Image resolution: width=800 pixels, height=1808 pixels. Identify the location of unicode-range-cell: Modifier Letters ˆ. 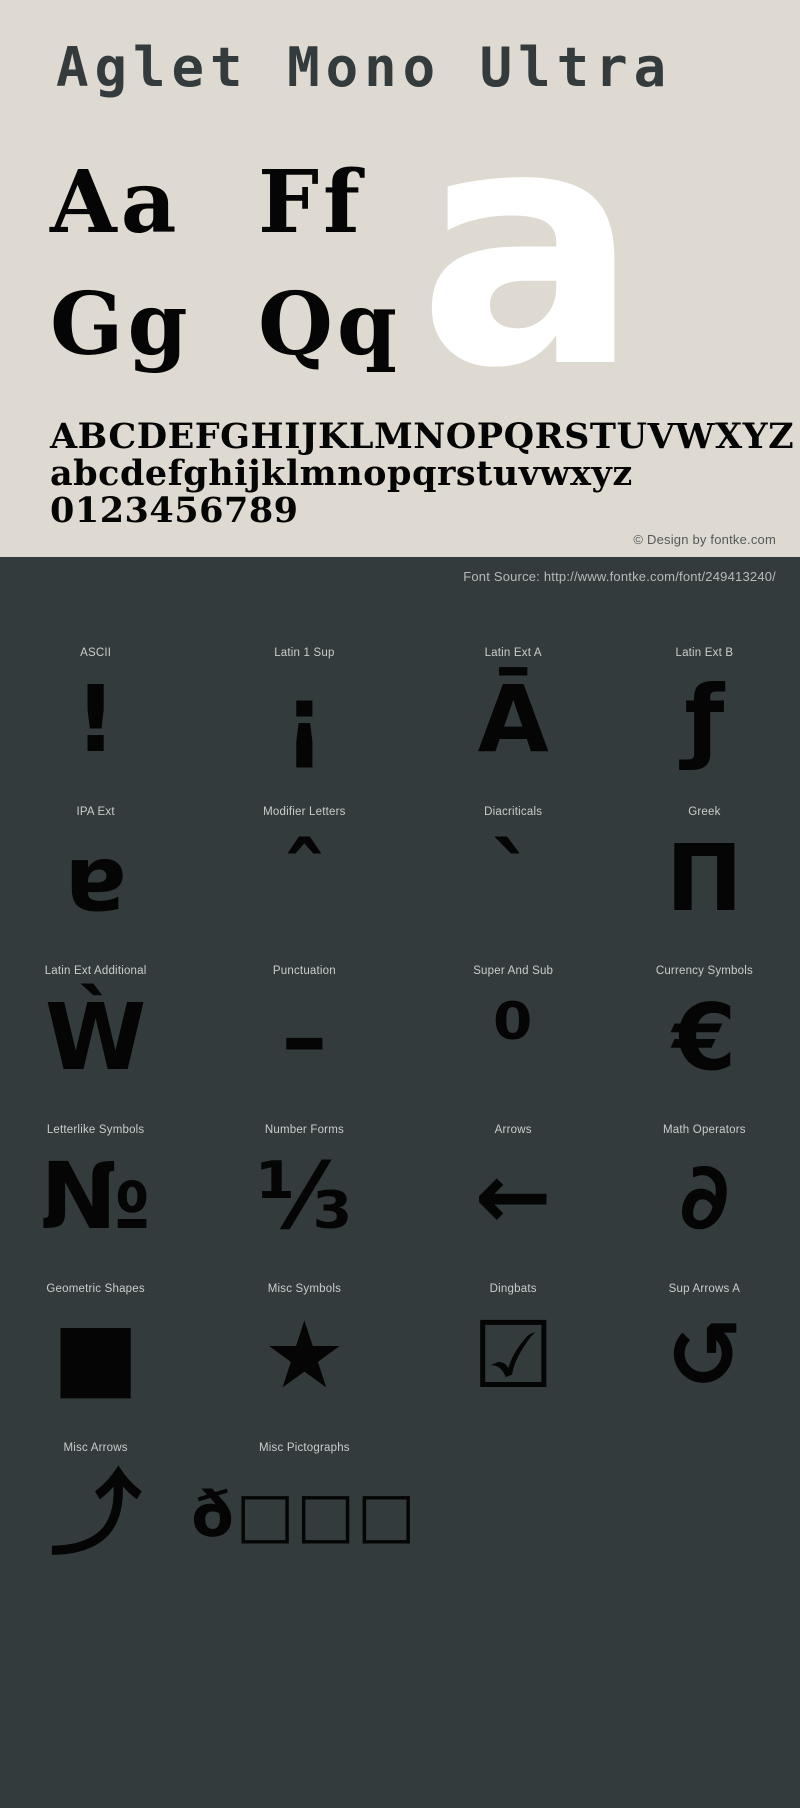
(304, 877).